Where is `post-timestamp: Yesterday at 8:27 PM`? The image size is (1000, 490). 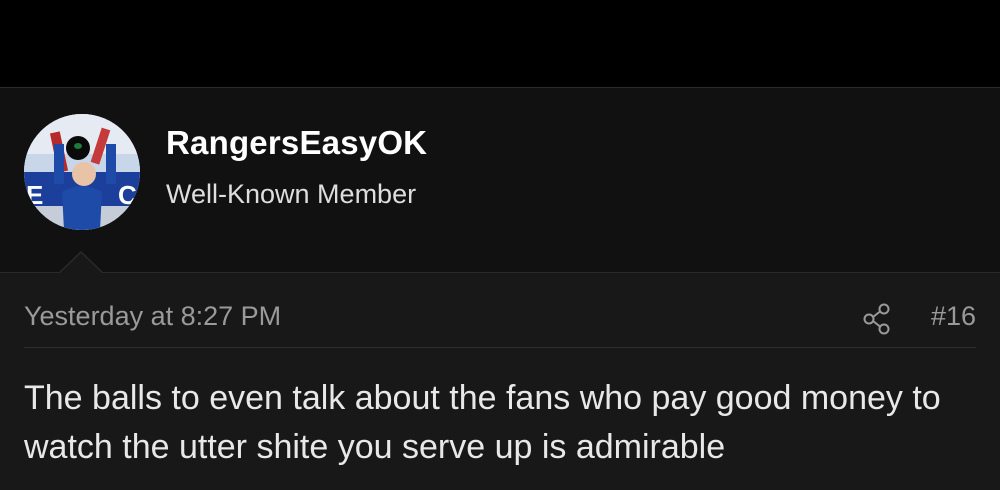 post-timestamp: Yesterday at 8:27 PM is located at coordinates (152, 316).